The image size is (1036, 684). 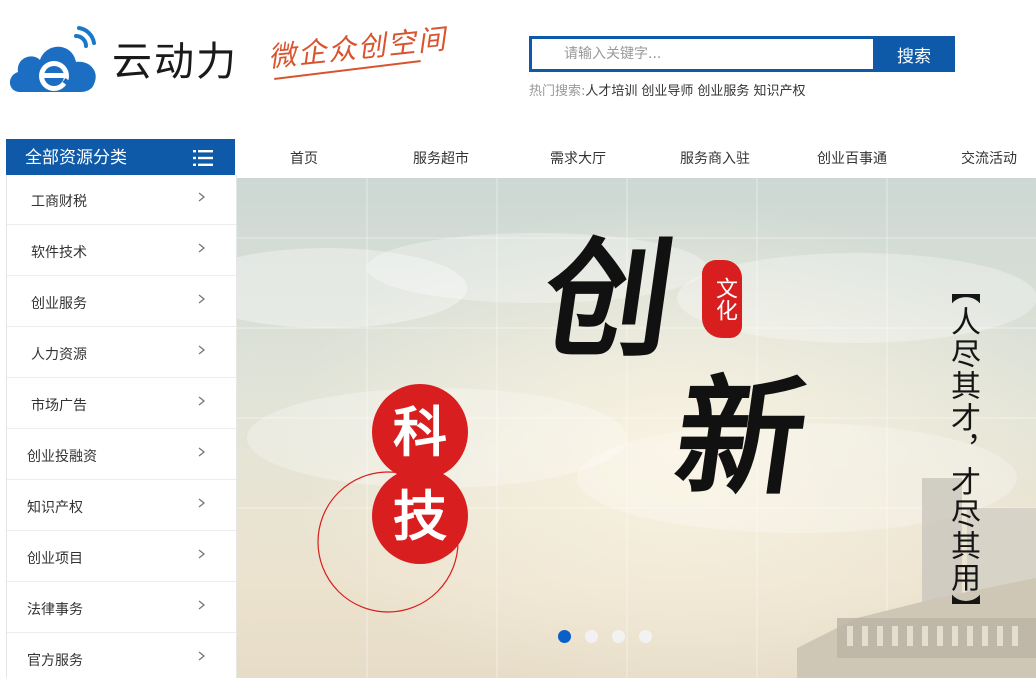 What do you see at coordinates (121, 608) in the screenshot?
I see `sidebar-item: 法律事务` at bounding box center [121, 608].